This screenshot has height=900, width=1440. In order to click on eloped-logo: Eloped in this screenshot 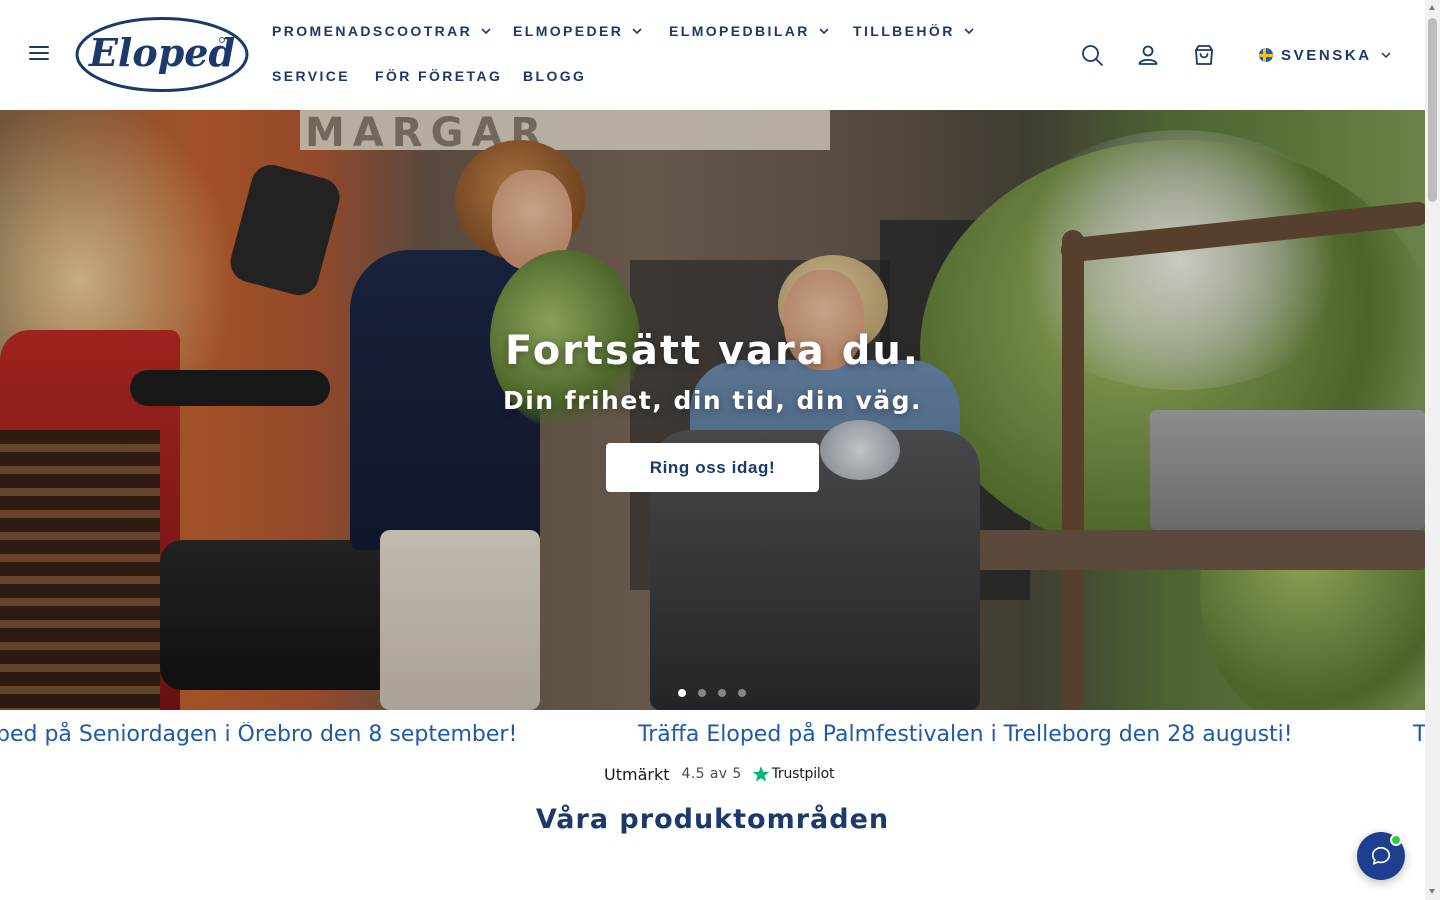, I will do `click(162, 54)`.